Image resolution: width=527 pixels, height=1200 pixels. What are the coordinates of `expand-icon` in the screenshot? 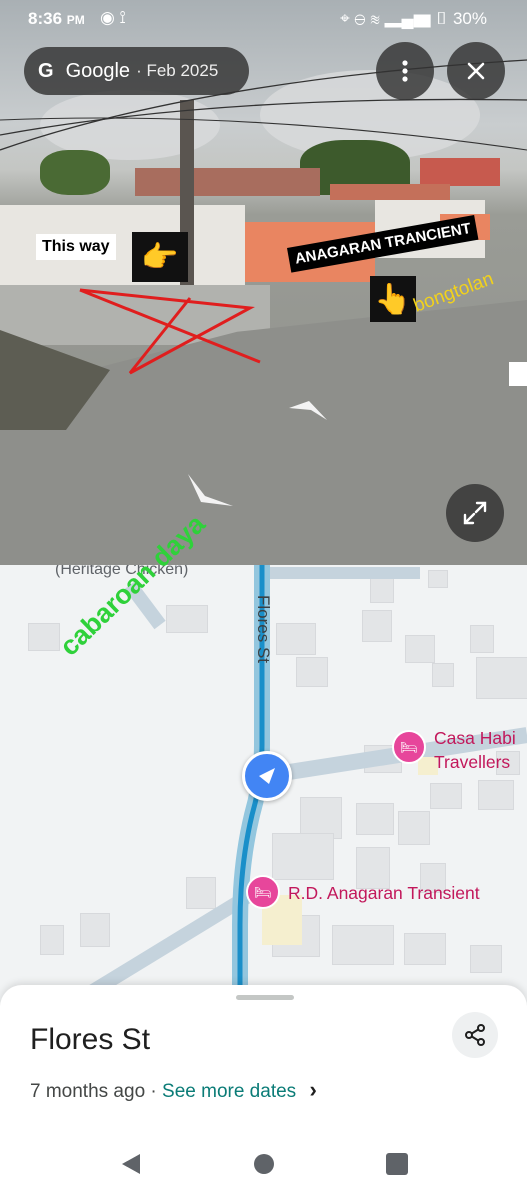 It's located at (475, 513).